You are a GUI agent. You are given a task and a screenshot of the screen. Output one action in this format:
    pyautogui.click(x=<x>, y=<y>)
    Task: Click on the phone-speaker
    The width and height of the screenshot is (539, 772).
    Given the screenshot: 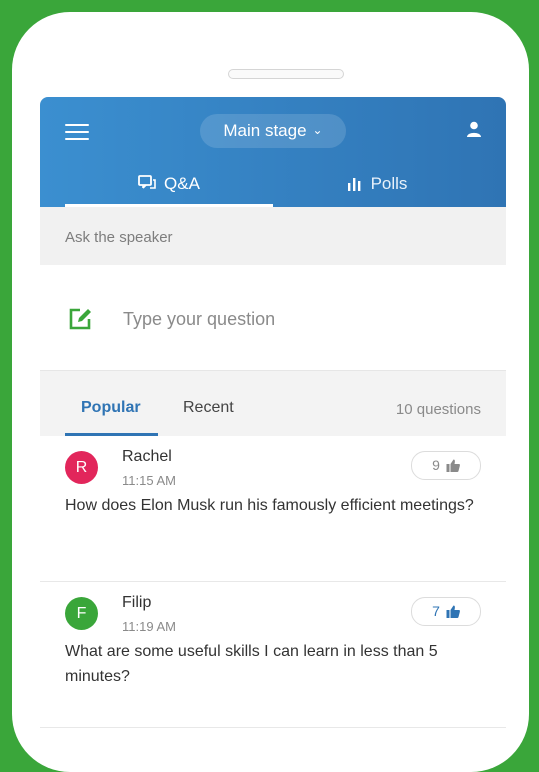 What is the action you would take?
    pyautogui.click(x=286, y=74)
    